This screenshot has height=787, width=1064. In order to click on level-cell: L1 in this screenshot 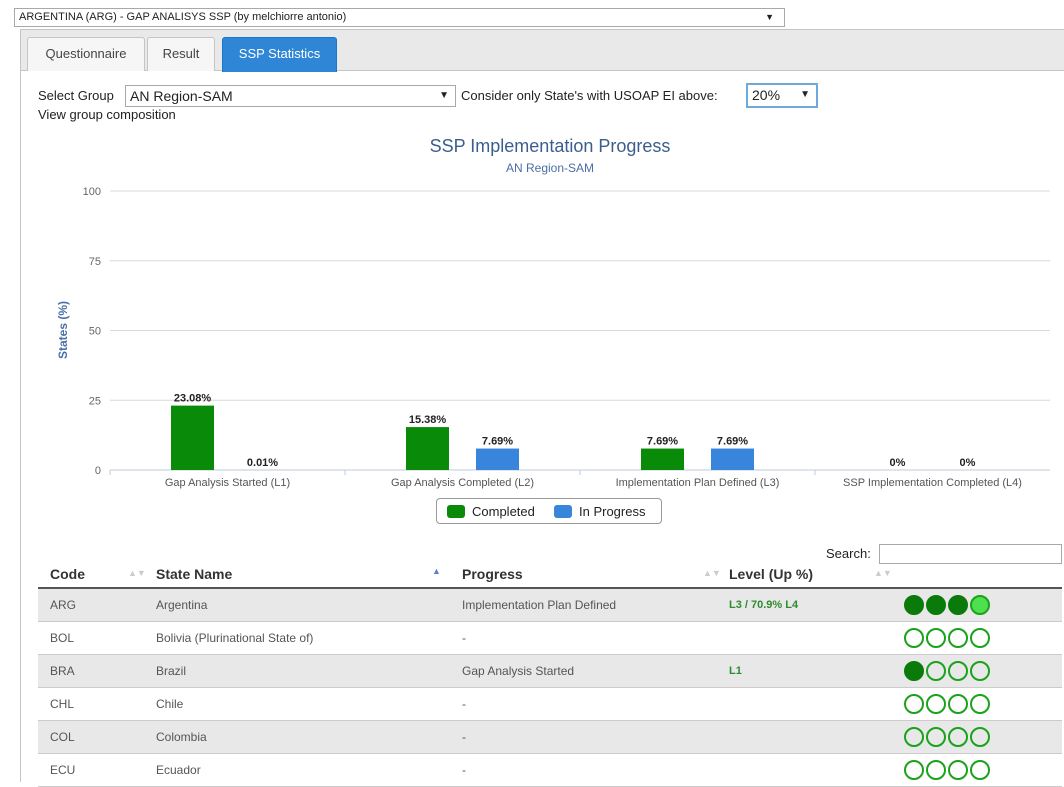, I will do `click(735, 671)`.